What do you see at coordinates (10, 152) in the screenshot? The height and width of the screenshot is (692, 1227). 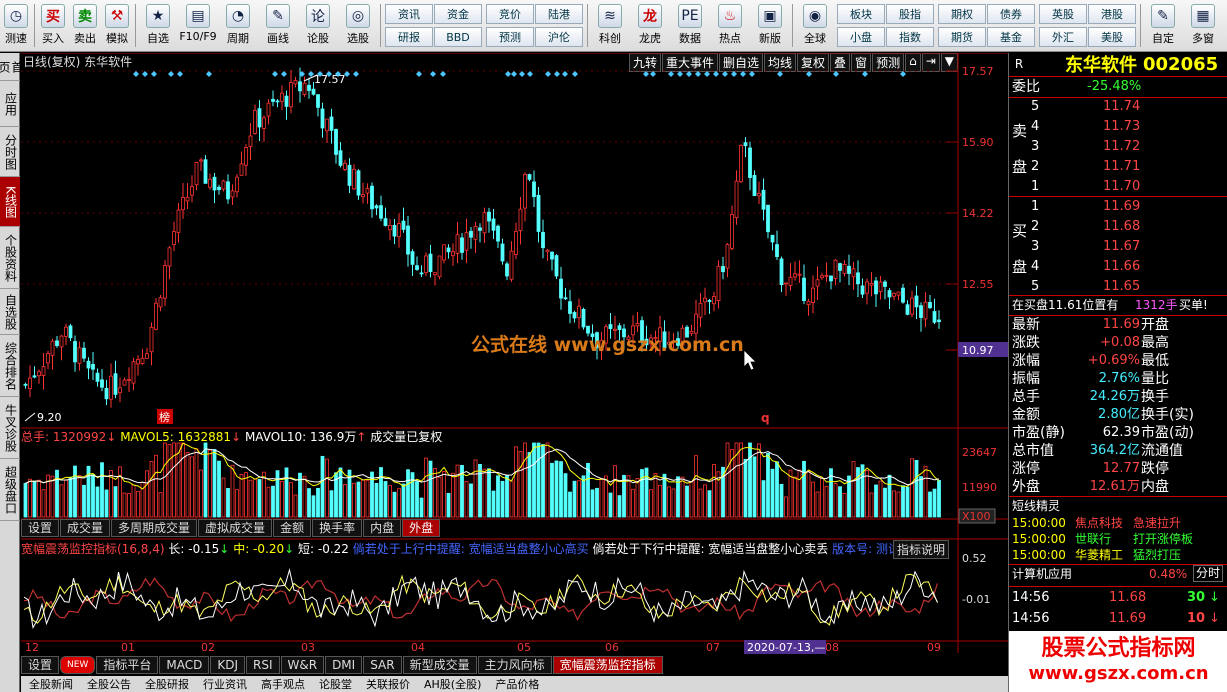 I see `sidebar-item-2: 分时图` at bounding box center [10, 152].